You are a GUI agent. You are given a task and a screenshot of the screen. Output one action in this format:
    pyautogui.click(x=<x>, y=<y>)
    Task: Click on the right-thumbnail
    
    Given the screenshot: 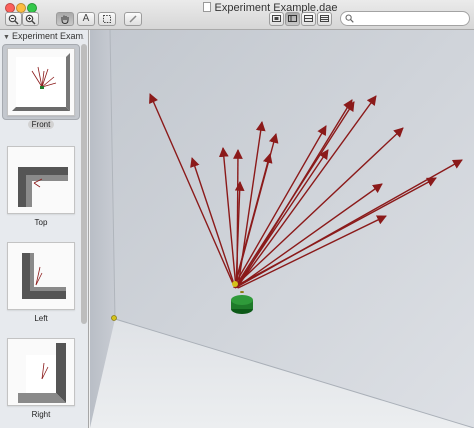 What is the action you would take?
    pyautogui.click(x=41, y=372)
    